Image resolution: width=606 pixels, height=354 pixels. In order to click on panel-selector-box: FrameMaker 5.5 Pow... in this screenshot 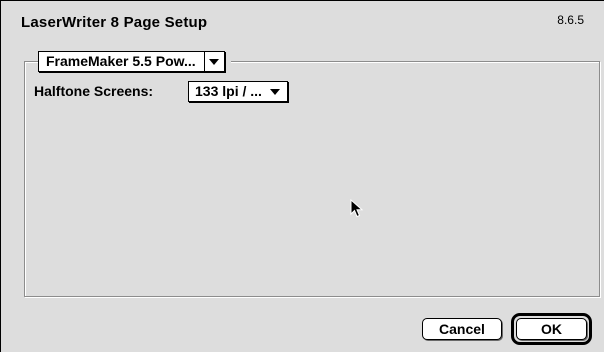, I will do `click(131, 61)`.